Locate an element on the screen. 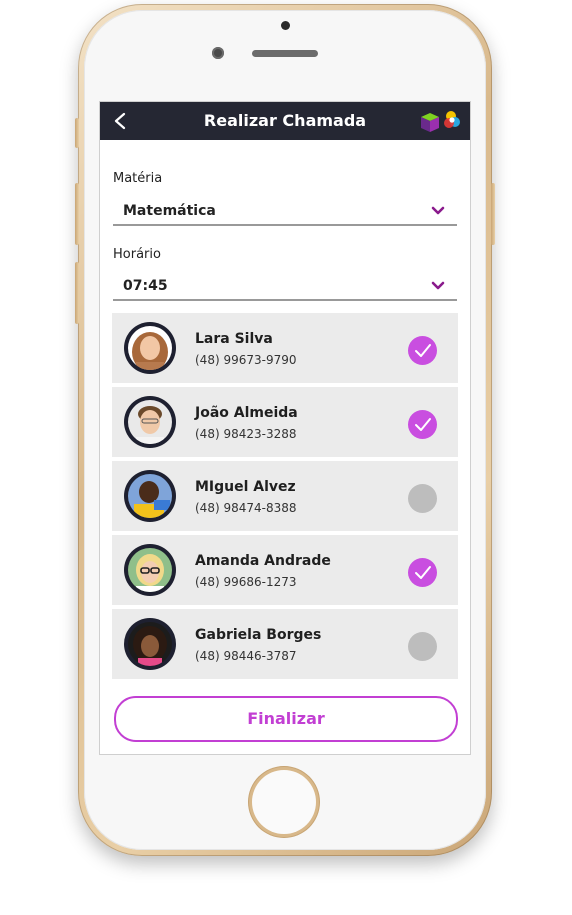  volume-up-button is located at coordinates (77, 214).